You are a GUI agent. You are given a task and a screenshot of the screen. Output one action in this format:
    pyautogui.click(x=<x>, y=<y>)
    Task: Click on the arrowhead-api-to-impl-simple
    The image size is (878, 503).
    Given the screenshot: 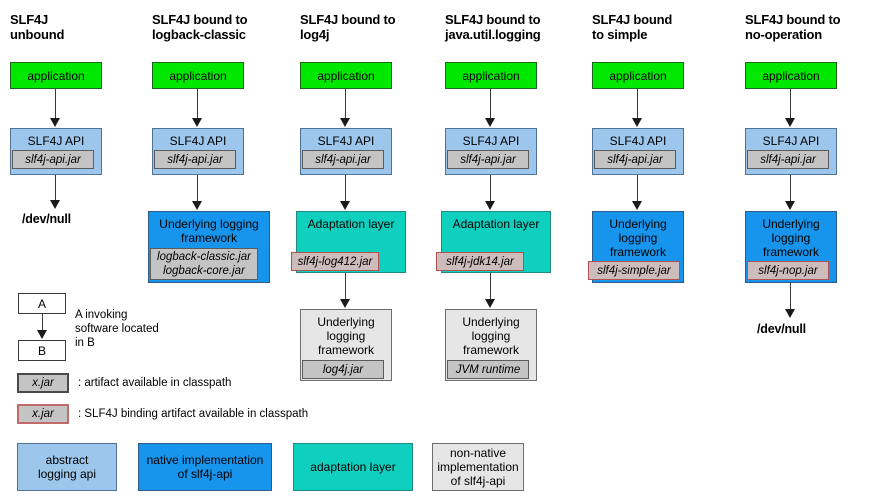 What is the action you would take?
    pyautogui.click(x=637, y=205)
    